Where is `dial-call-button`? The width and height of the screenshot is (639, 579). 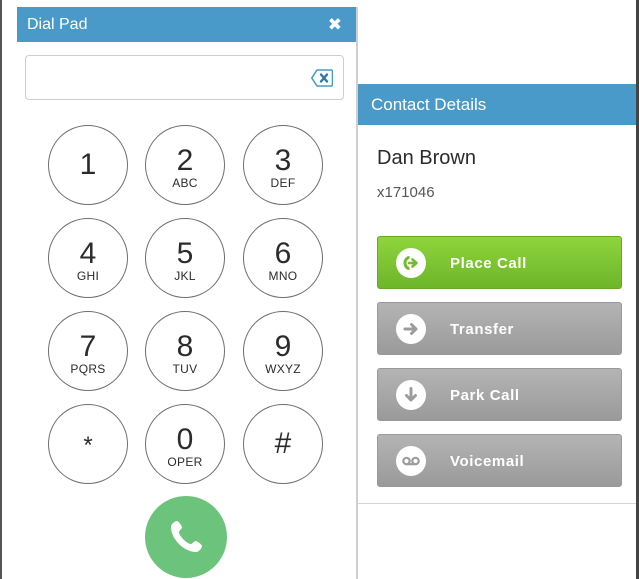
dial-call-button is located at coordinates (186, 537).